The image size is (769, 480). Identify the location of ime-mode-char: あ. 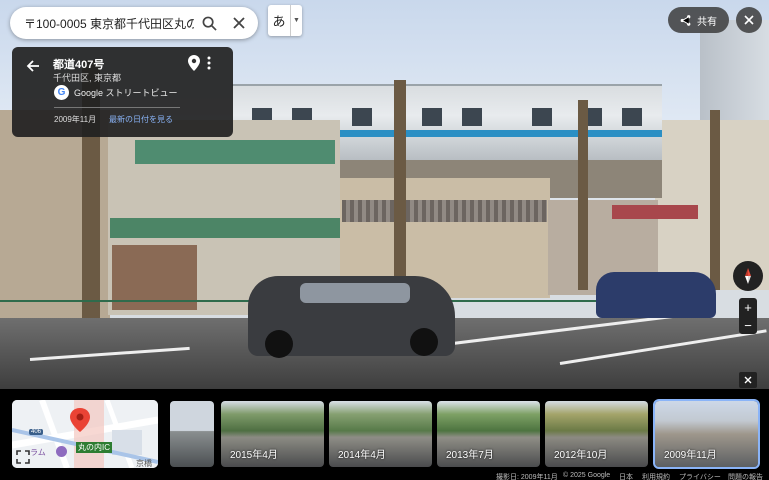
(279, 21).